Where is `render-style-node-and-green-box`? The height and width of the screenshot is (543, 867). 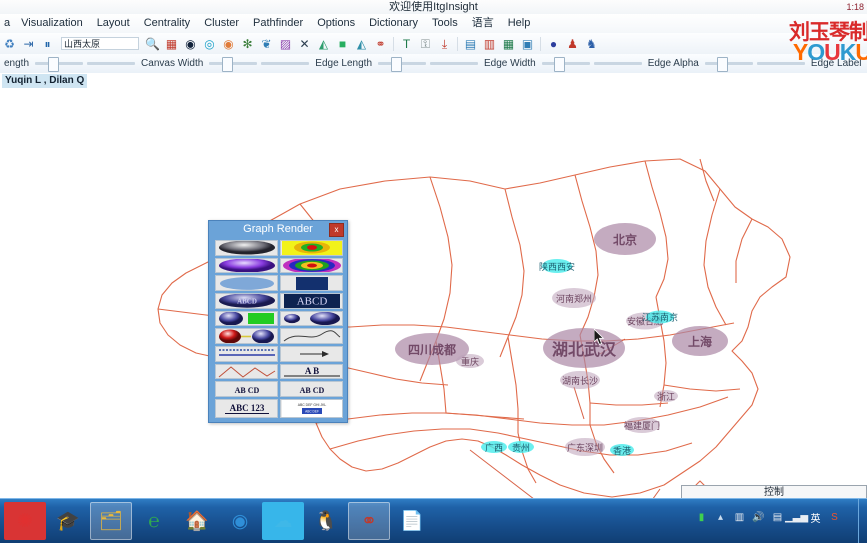
render-style-node-and-green-box is located at coordinates (246, 318).